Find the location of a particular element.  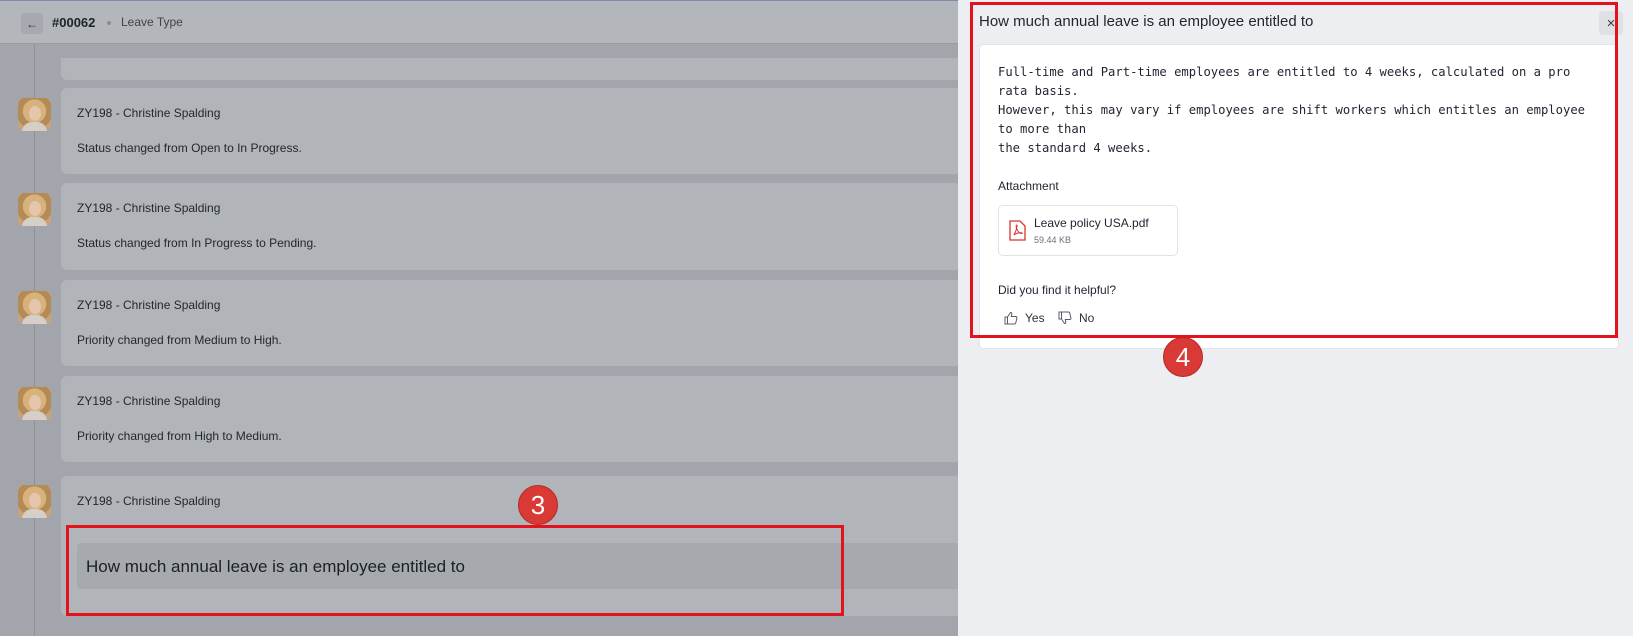

back-button: ← is located at coordinates (32, 23).